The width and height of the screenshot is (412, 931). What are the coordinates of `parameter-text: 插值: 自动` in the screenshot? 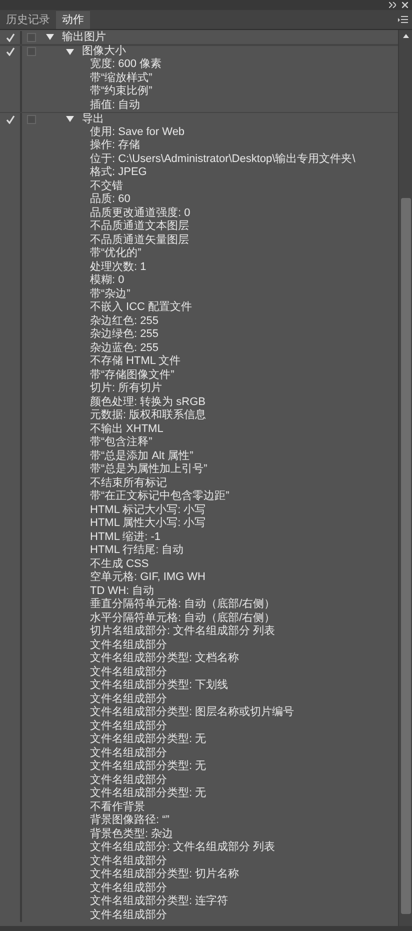 It's located at (115, 105).